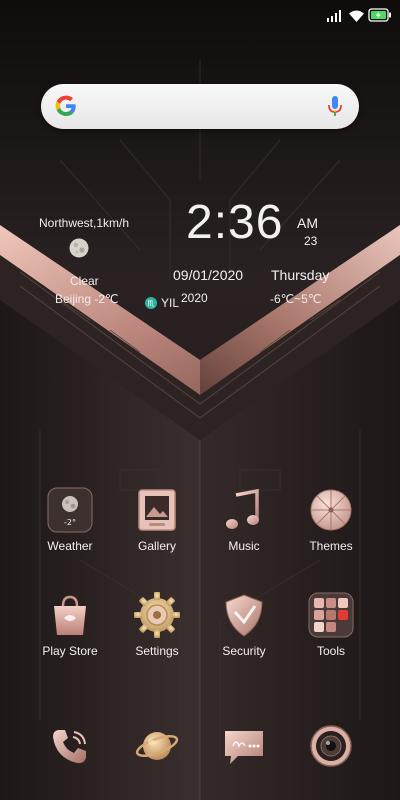 The height and width of the screenshot is (800, 400). I want to click on status-bar, so click(200, 16).